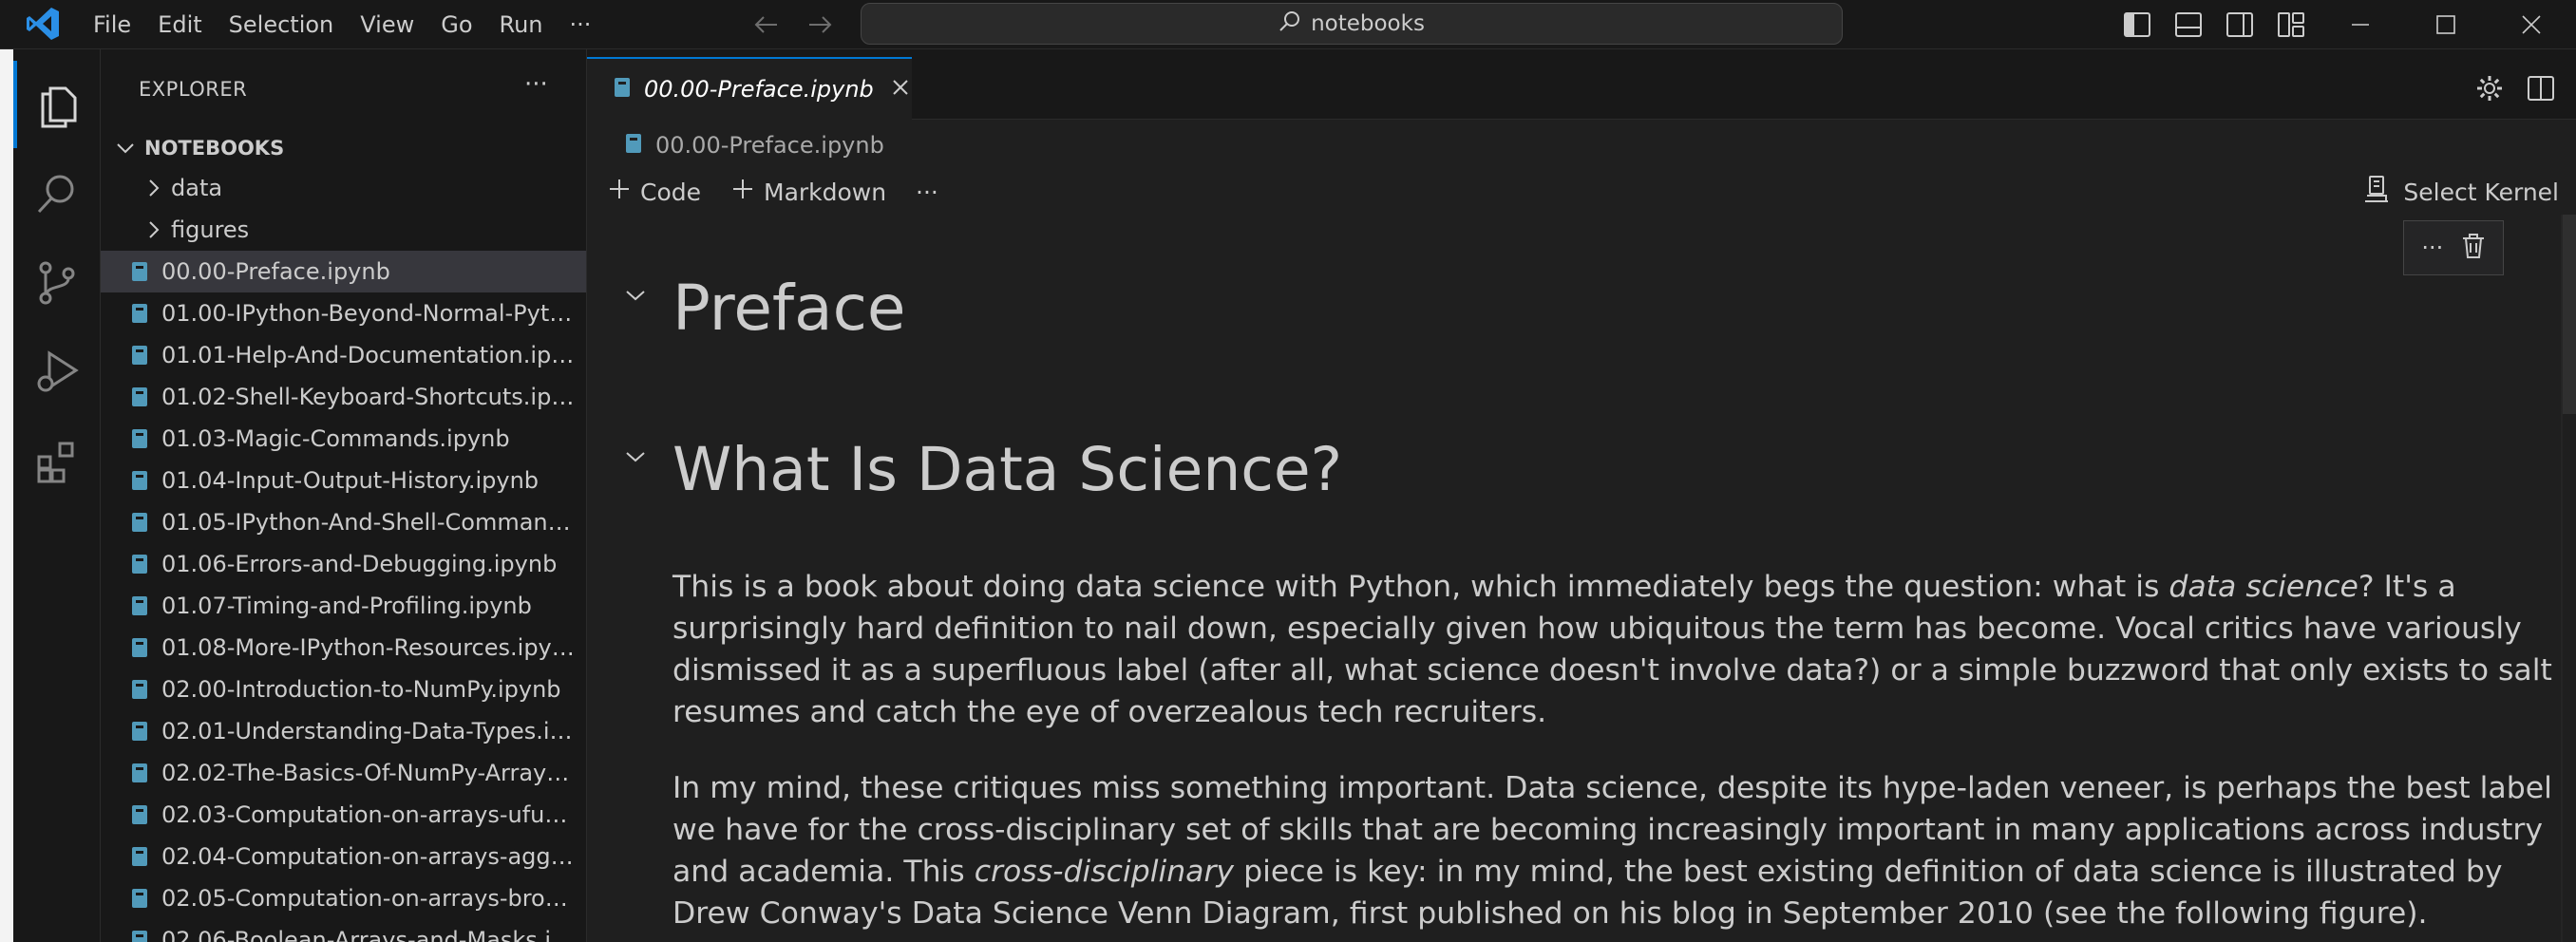  What do you see at coordinates (57, 372) in the screenshot?
I see `run-and-debug-icon` at bounding box center [57, 372].